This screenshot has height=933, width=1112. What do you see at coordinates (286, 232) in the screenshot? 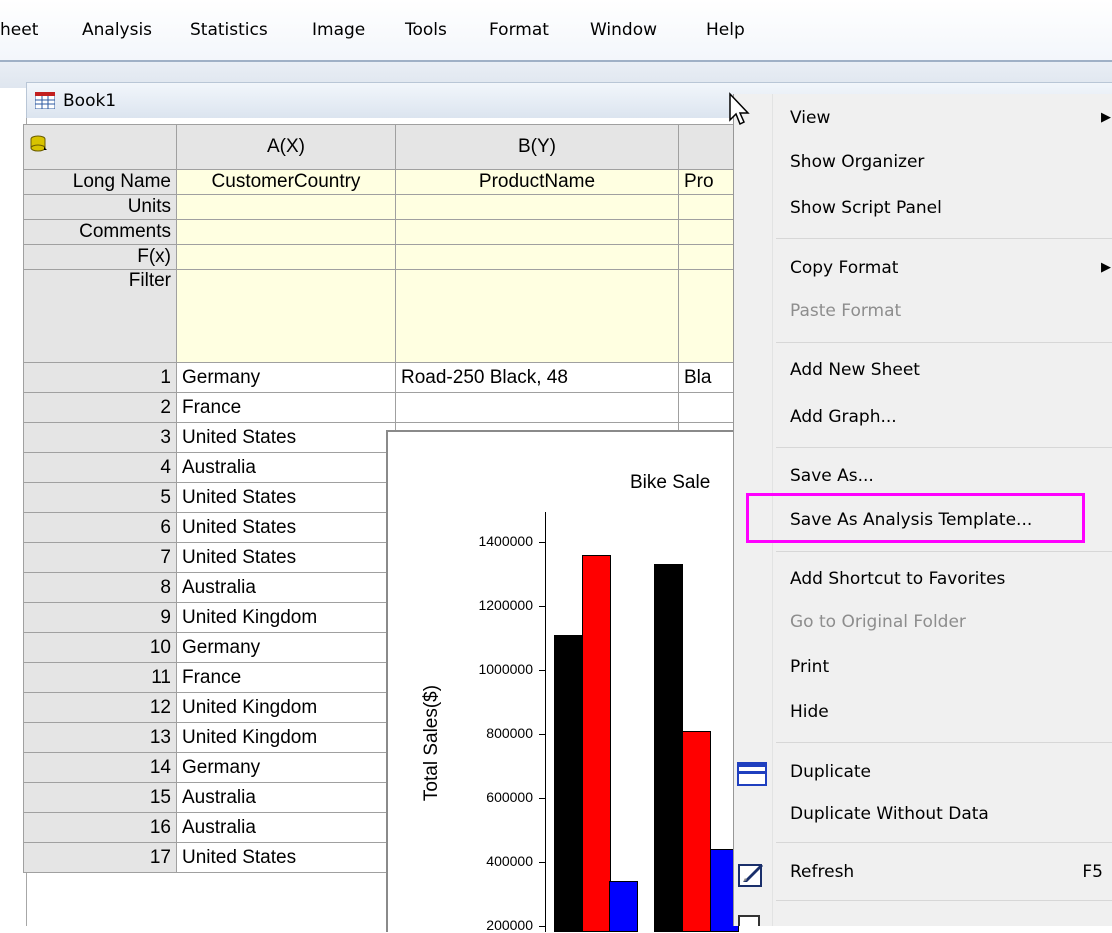
I see `comments-a` at bounding box center [286, 232].